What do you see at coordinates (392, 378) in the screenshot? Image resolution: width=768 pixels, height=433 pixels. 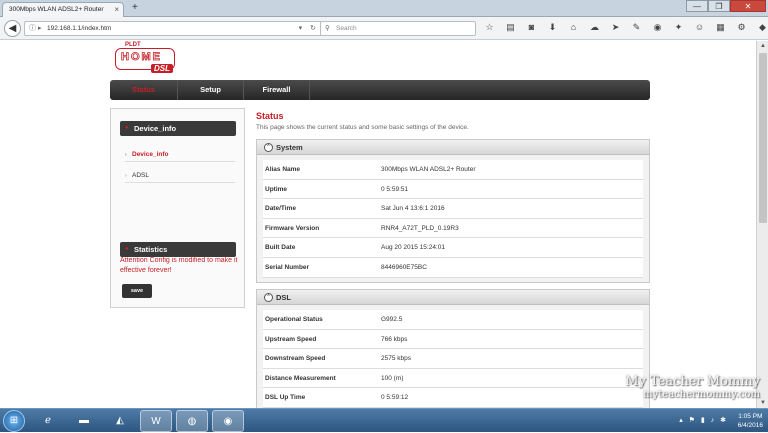 I see `row-value: 100 (m)` at bounding box center [392, 378].